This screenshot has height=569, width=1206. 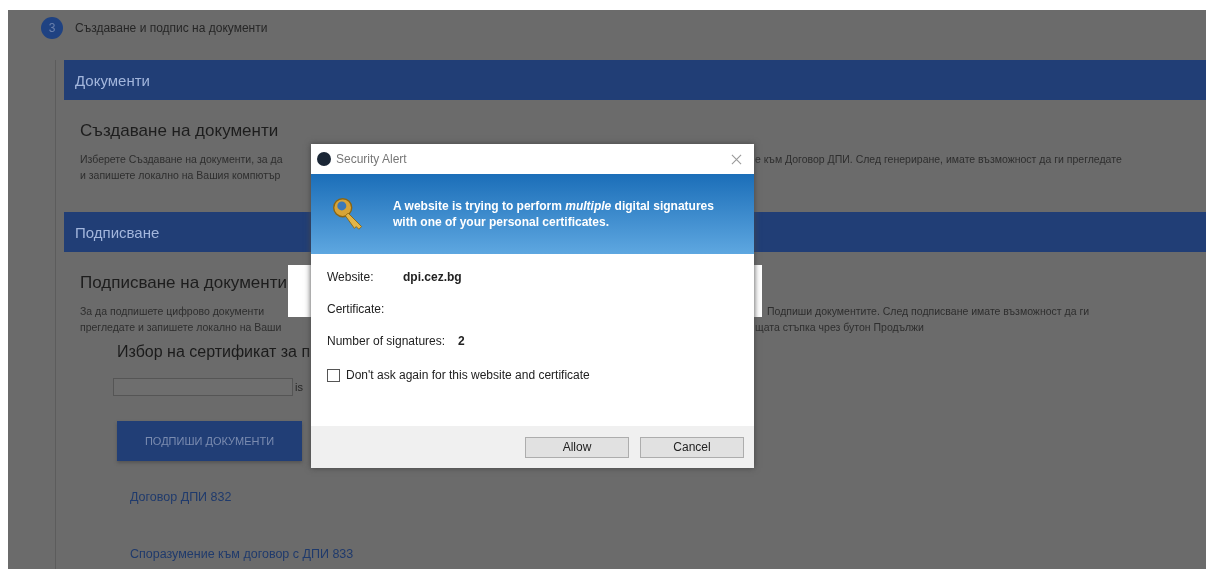 What do you see at coordinates (839, 327) in the screenshot?
I see `paragraph-text: щата стъпка чрез бутон Продължи` at bounding box center [839, 327].